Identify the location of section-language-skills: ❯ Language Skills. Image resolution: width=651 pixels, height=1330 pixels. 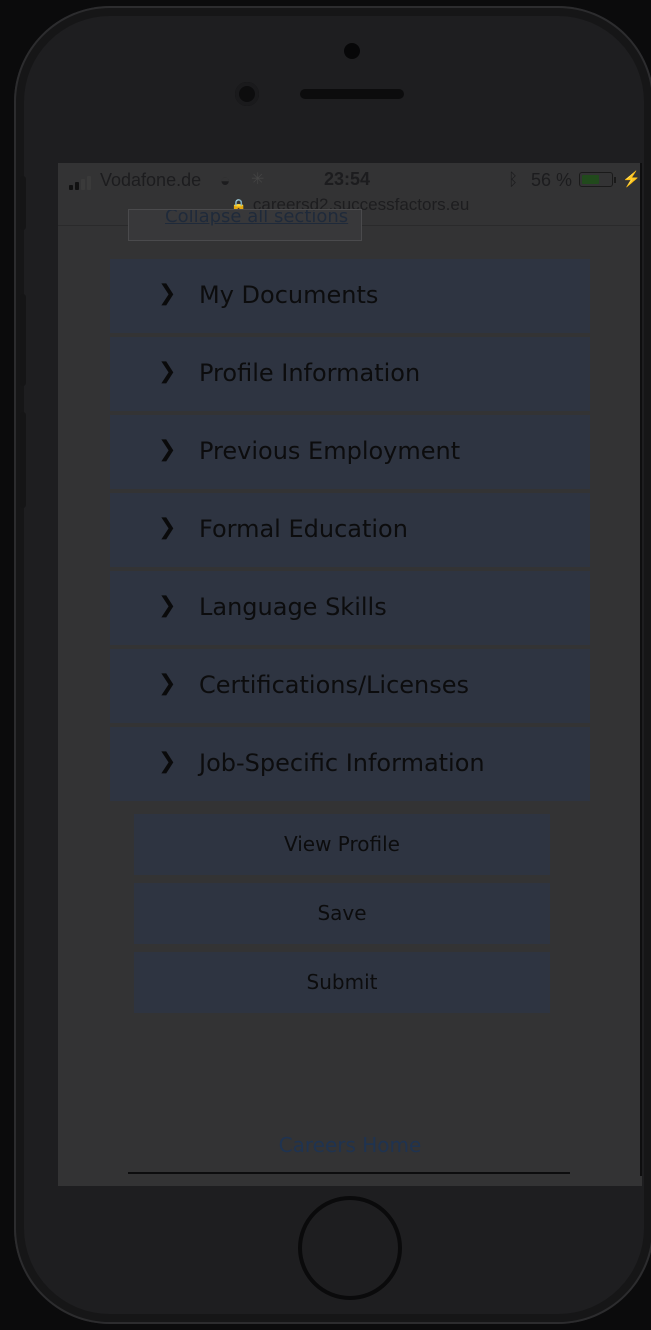
(350, 608).